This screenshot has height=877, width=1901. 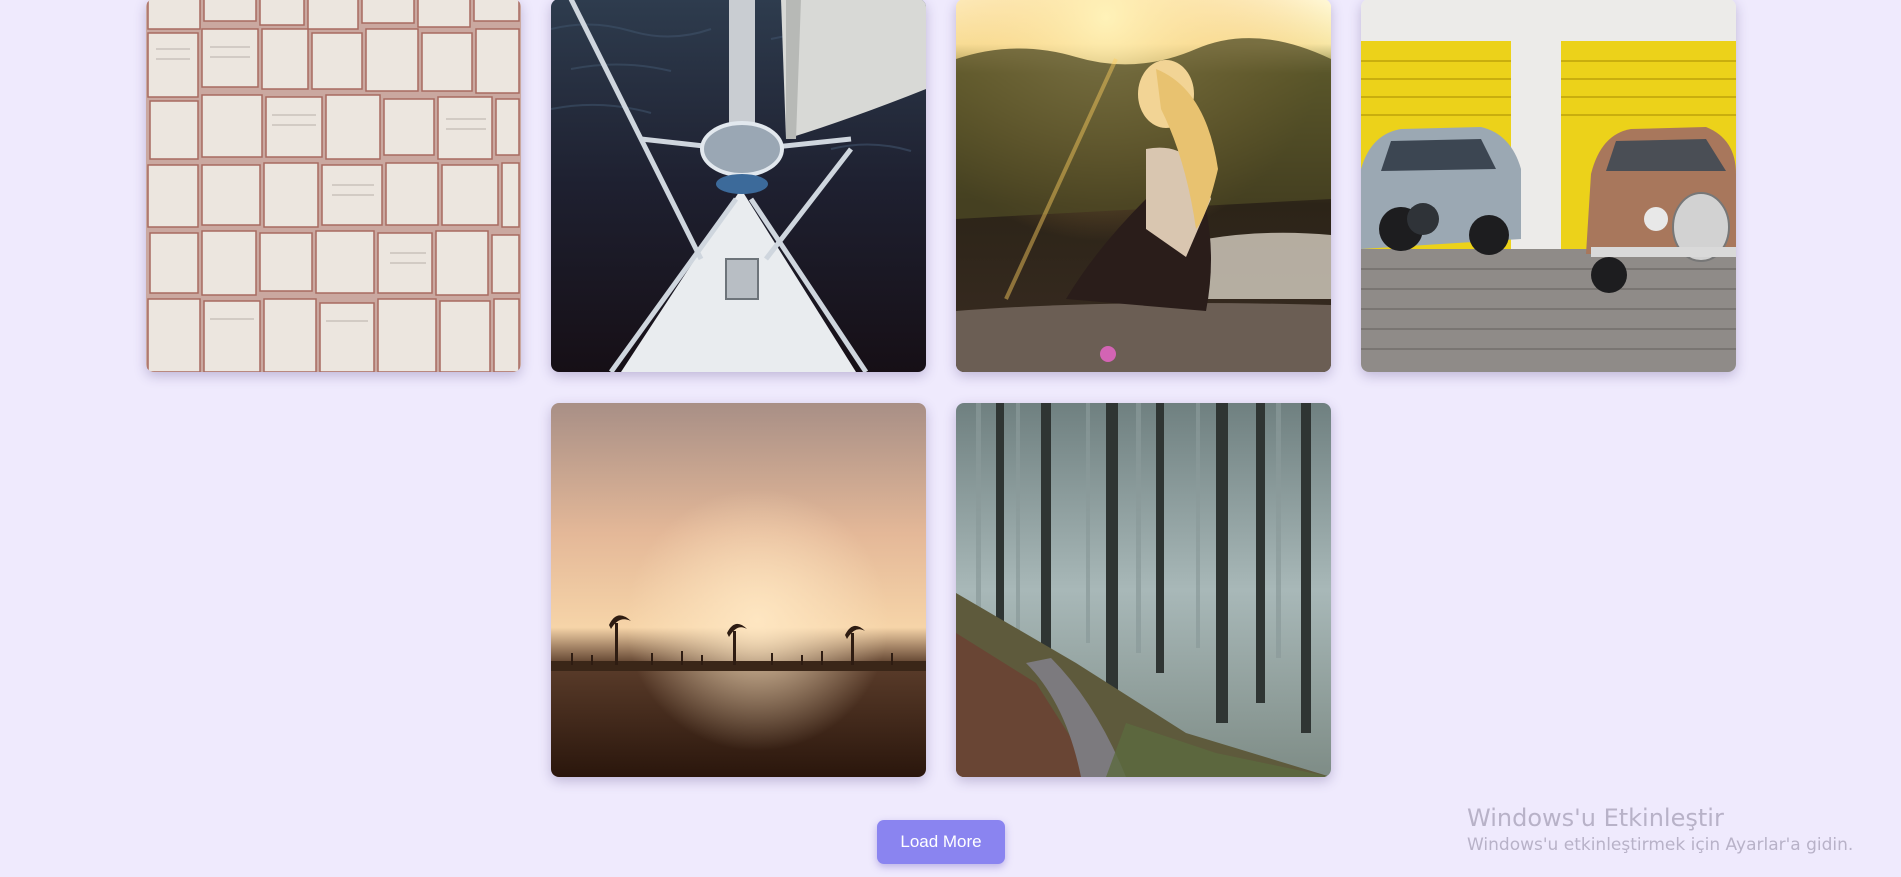 I want to click on gallery-photo-sailboat, so click(x=738, y=186).